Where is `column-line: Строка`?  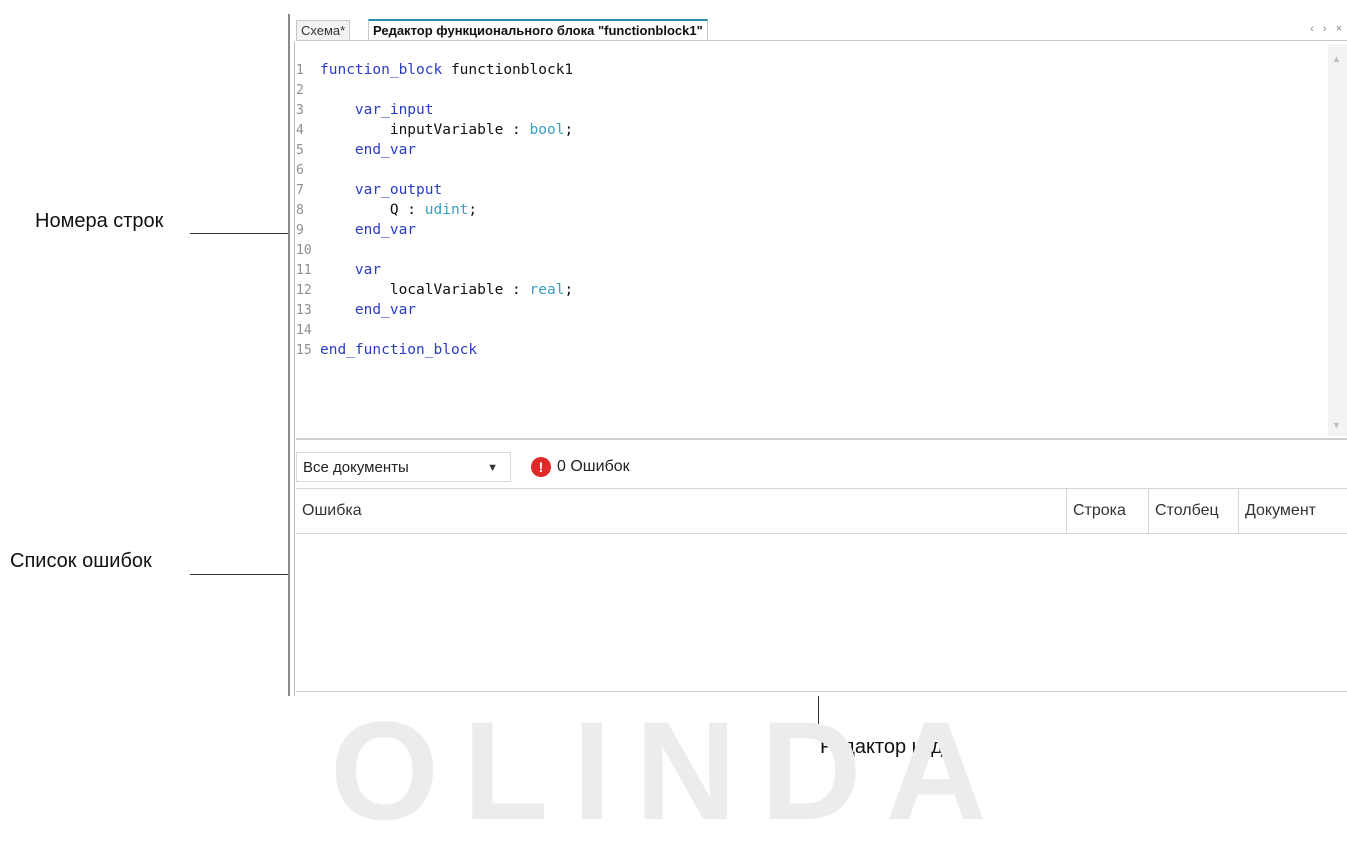 column-line: Строка is located at coordinates (1107, 511).